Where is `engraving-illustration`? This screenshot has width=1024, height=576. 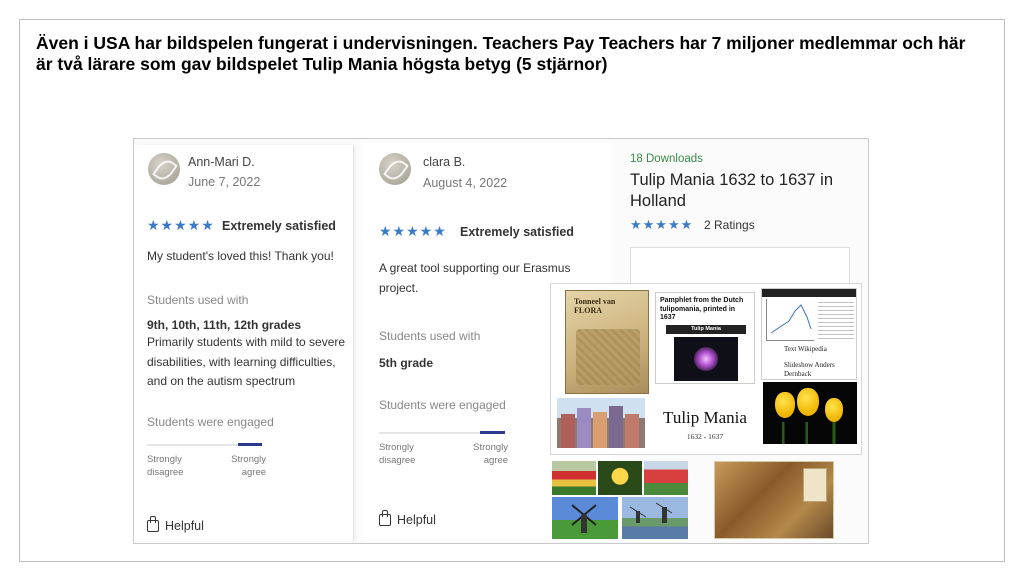 engraving-illustration is located at coordinates (608, 357).